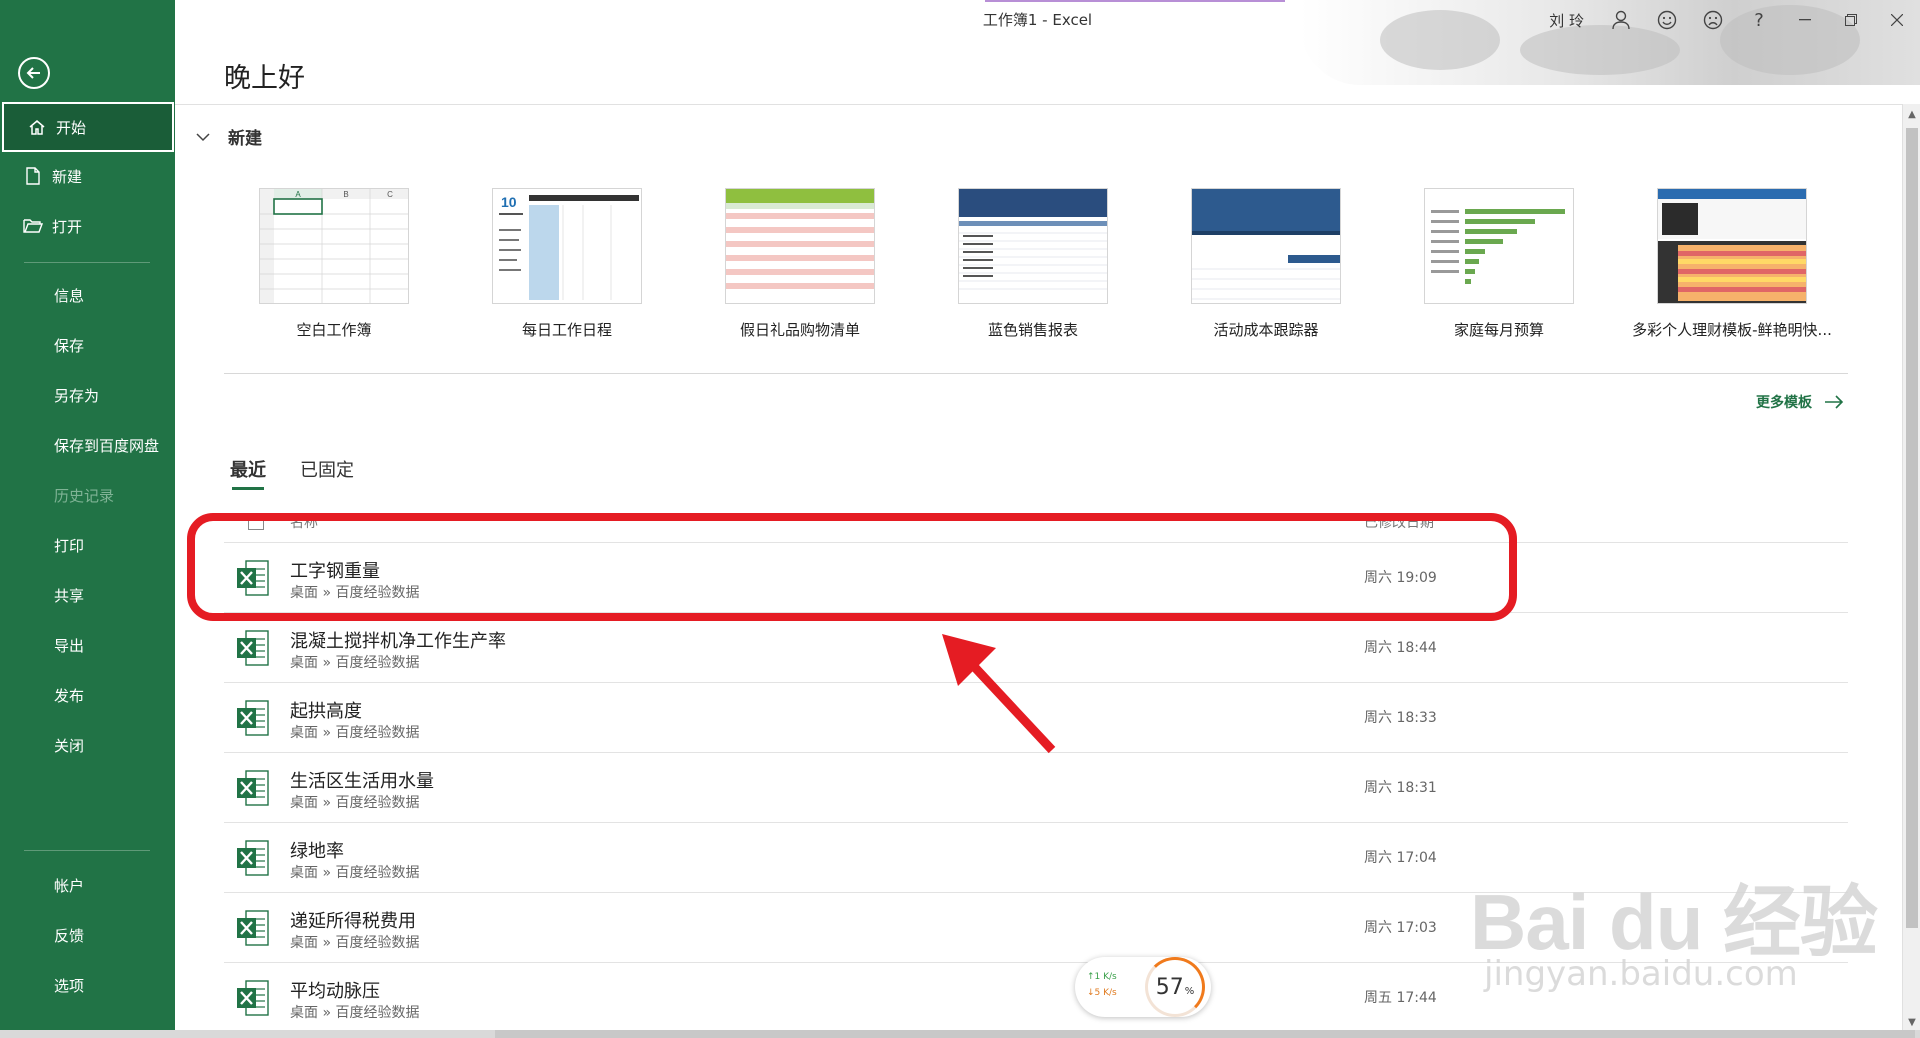 The width and height of the screenshot is (1920, 1038). I want to click on template-name: 活动成本跟踪器, so click(1266, 330).